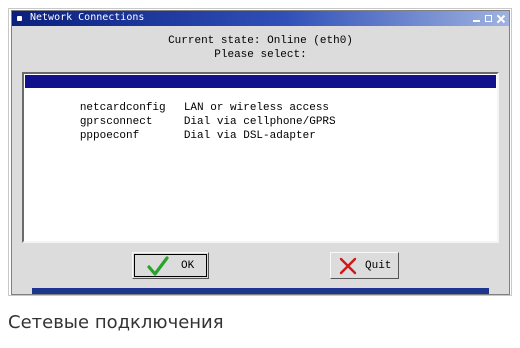  Describe the element at coordinates (476, 18) in the screenshot. I see `minimize-icon` at that location.